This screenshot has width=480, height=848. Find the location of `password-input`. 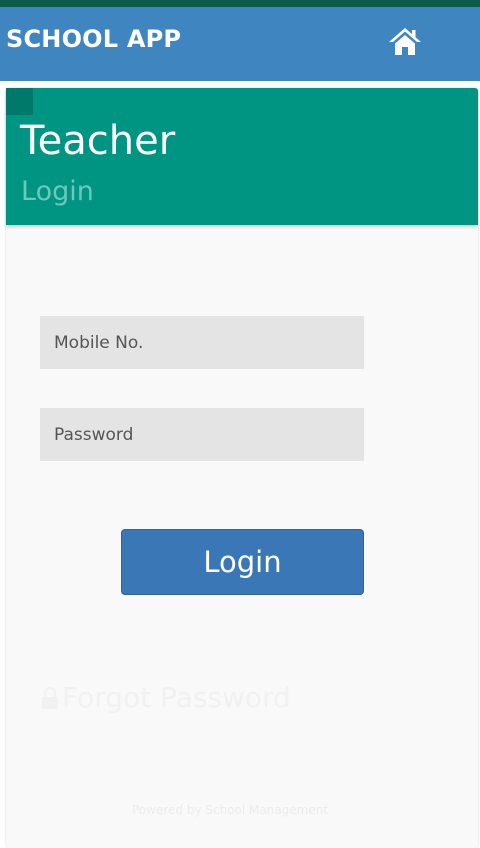

password-input is located at coordinates (202, 434).